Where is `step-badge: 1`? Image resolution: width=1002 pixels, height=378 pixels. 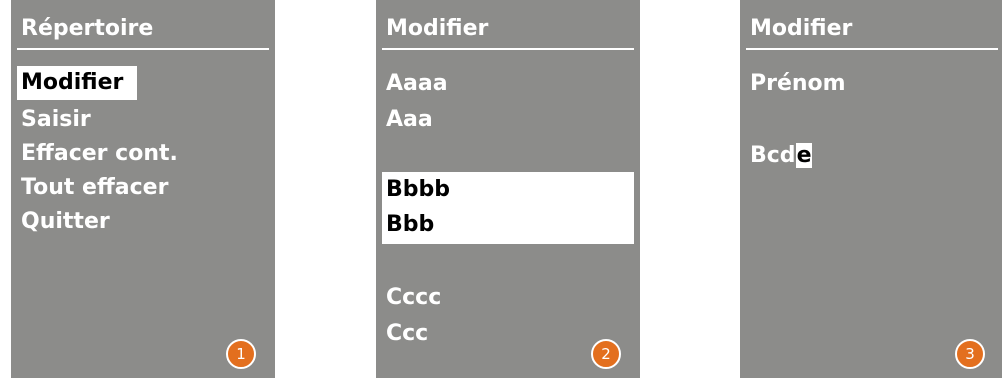
step-badge: 1 is located at coordinates (241, 354).